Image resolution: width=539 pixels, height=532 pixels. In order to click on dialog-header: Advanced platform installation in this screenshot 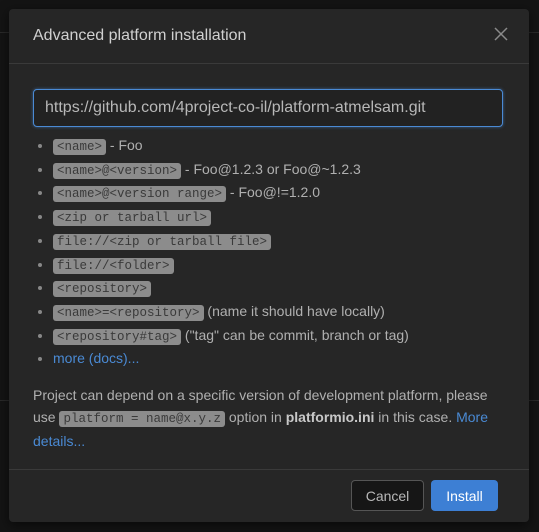, I will do `click(269, 36)`.